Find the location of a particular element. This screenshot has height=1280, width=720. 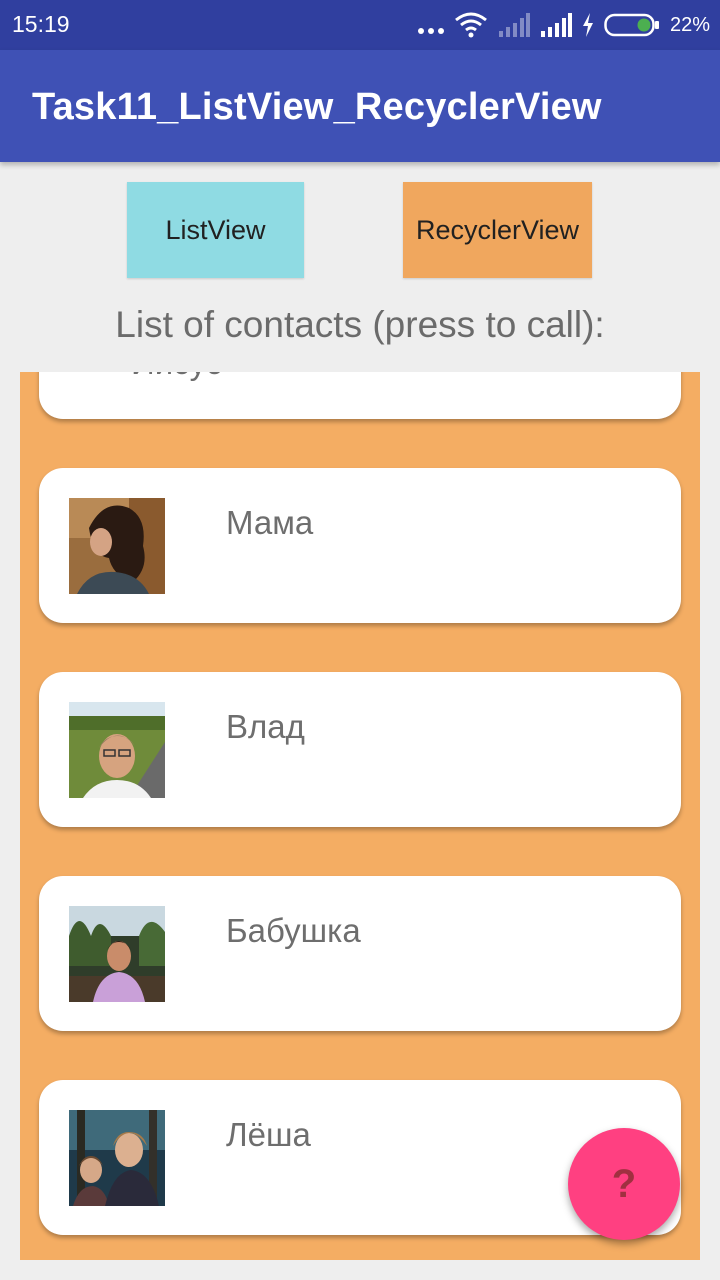

help-fab: ? is located at coordinates (624, 1184).